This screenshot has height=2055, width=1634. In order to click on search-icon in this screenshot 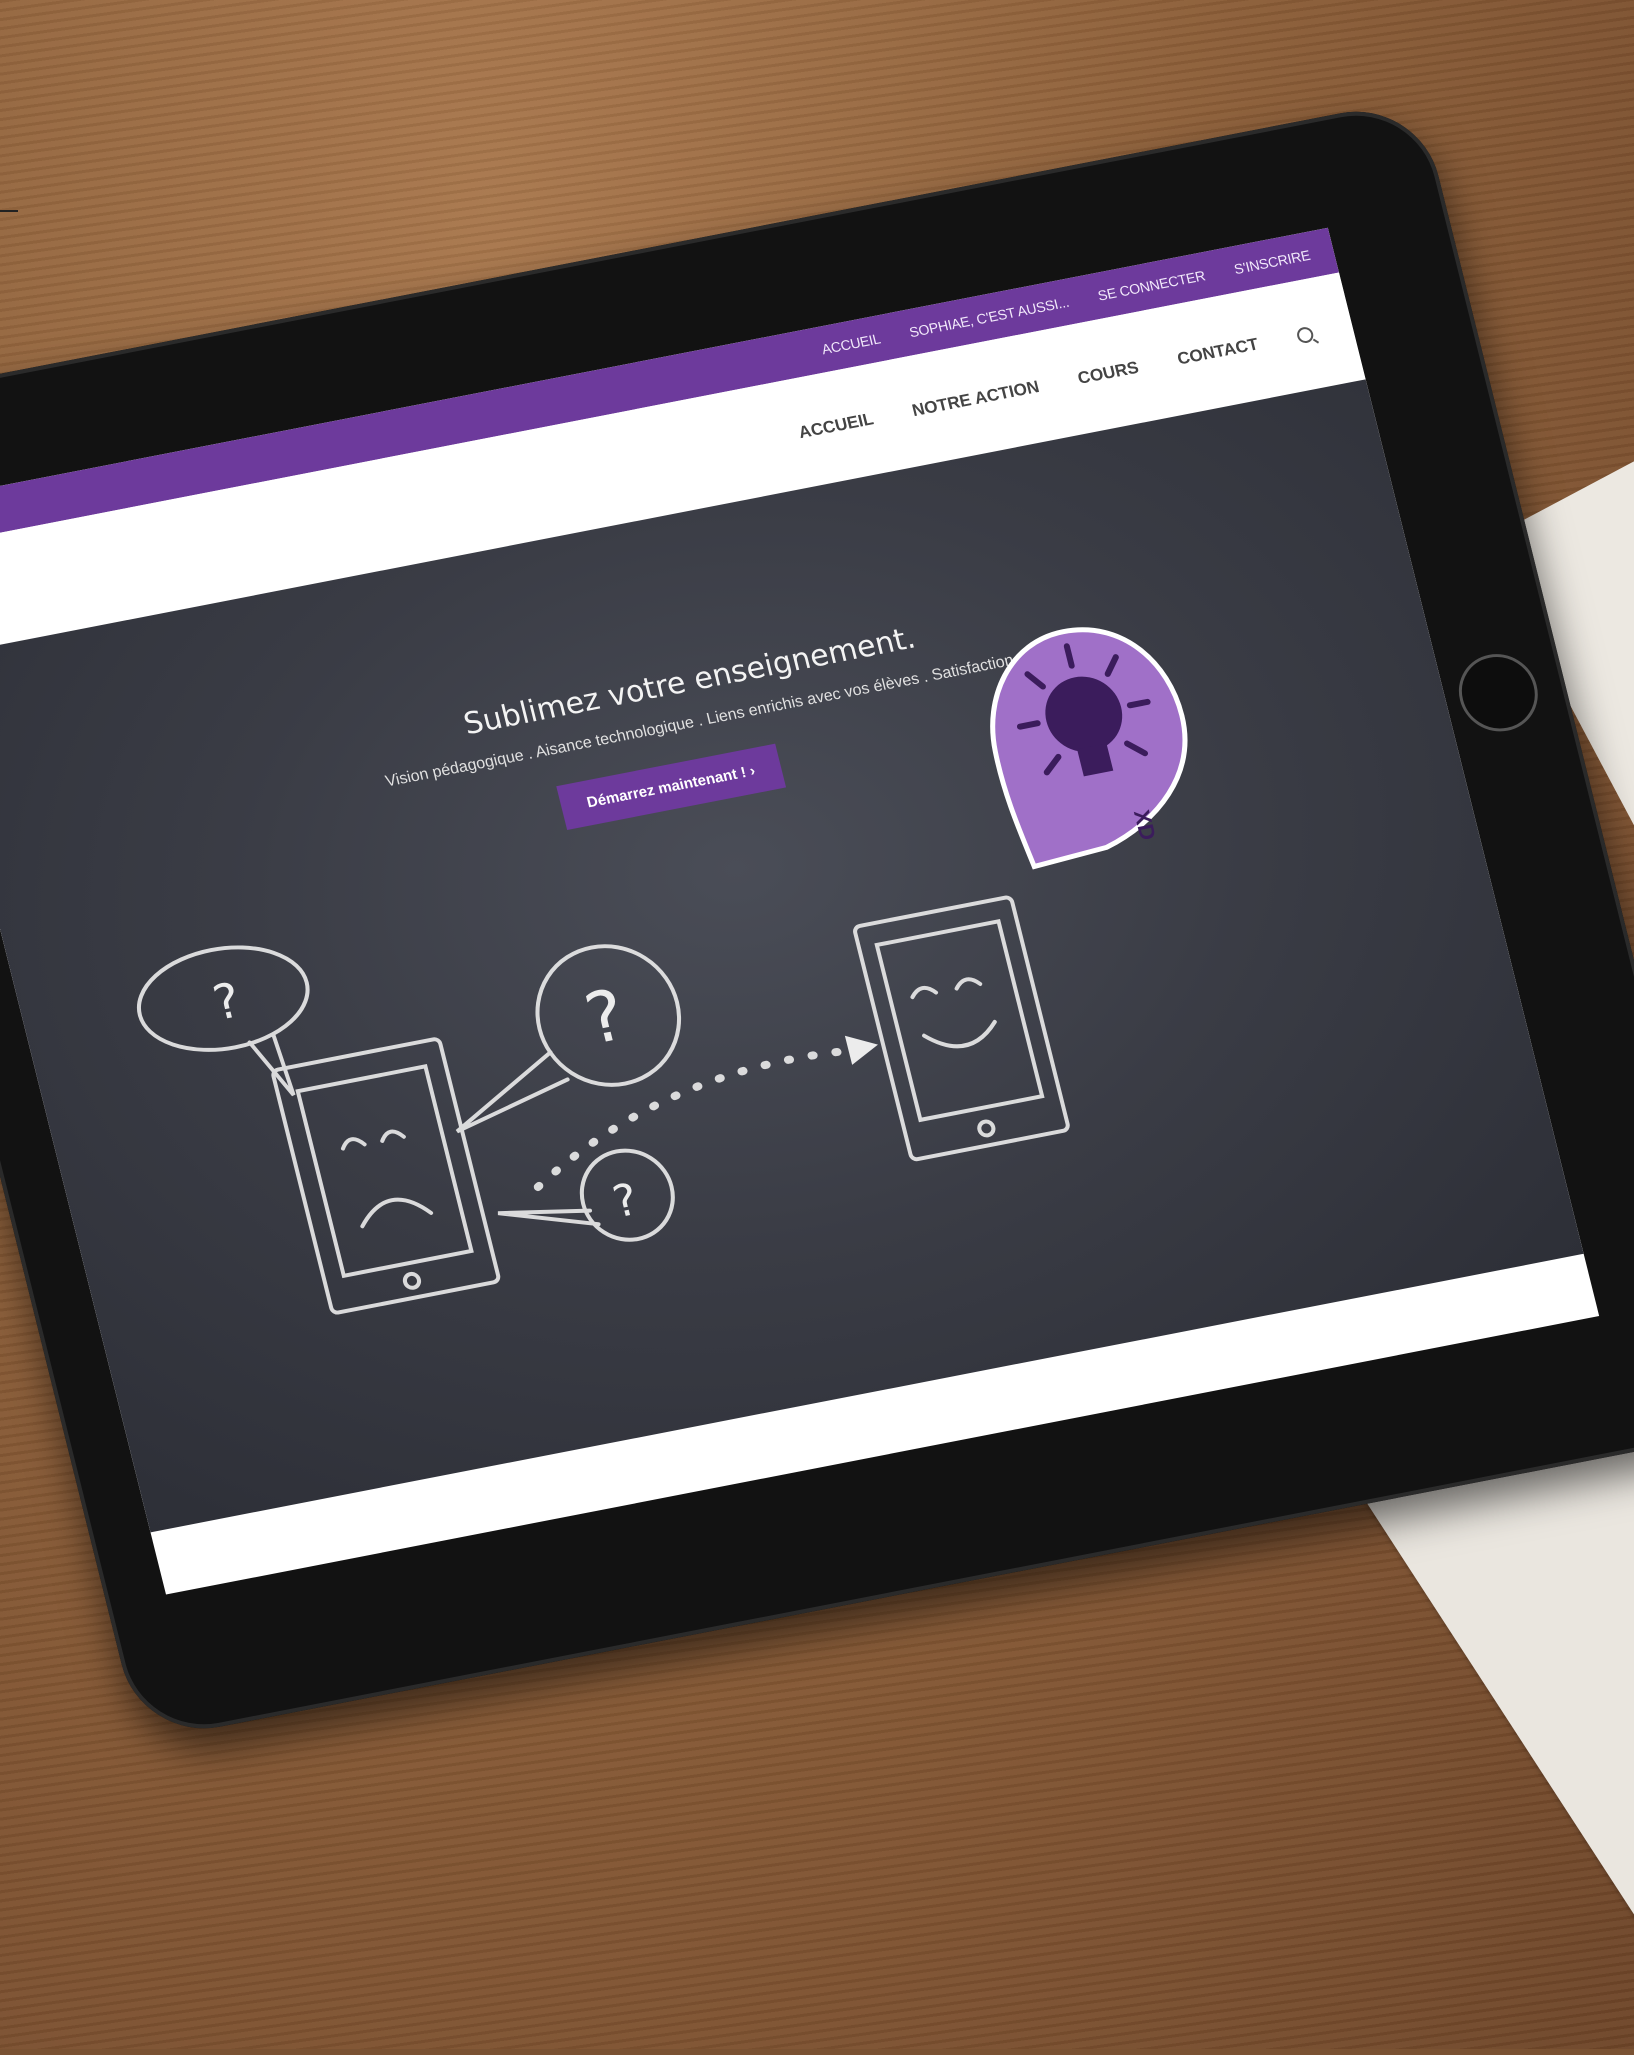, I will do `click(1305, 335)`.